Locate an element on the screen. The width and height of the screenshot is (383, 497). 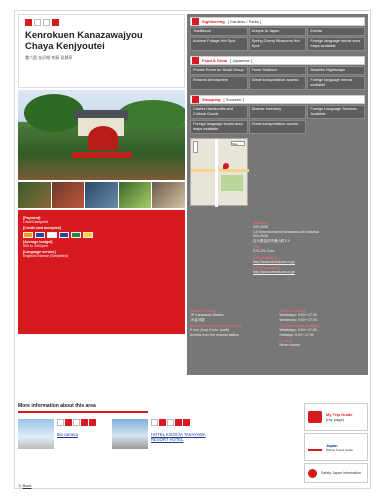
credit-card-logos is located at coordinates (101, 235).